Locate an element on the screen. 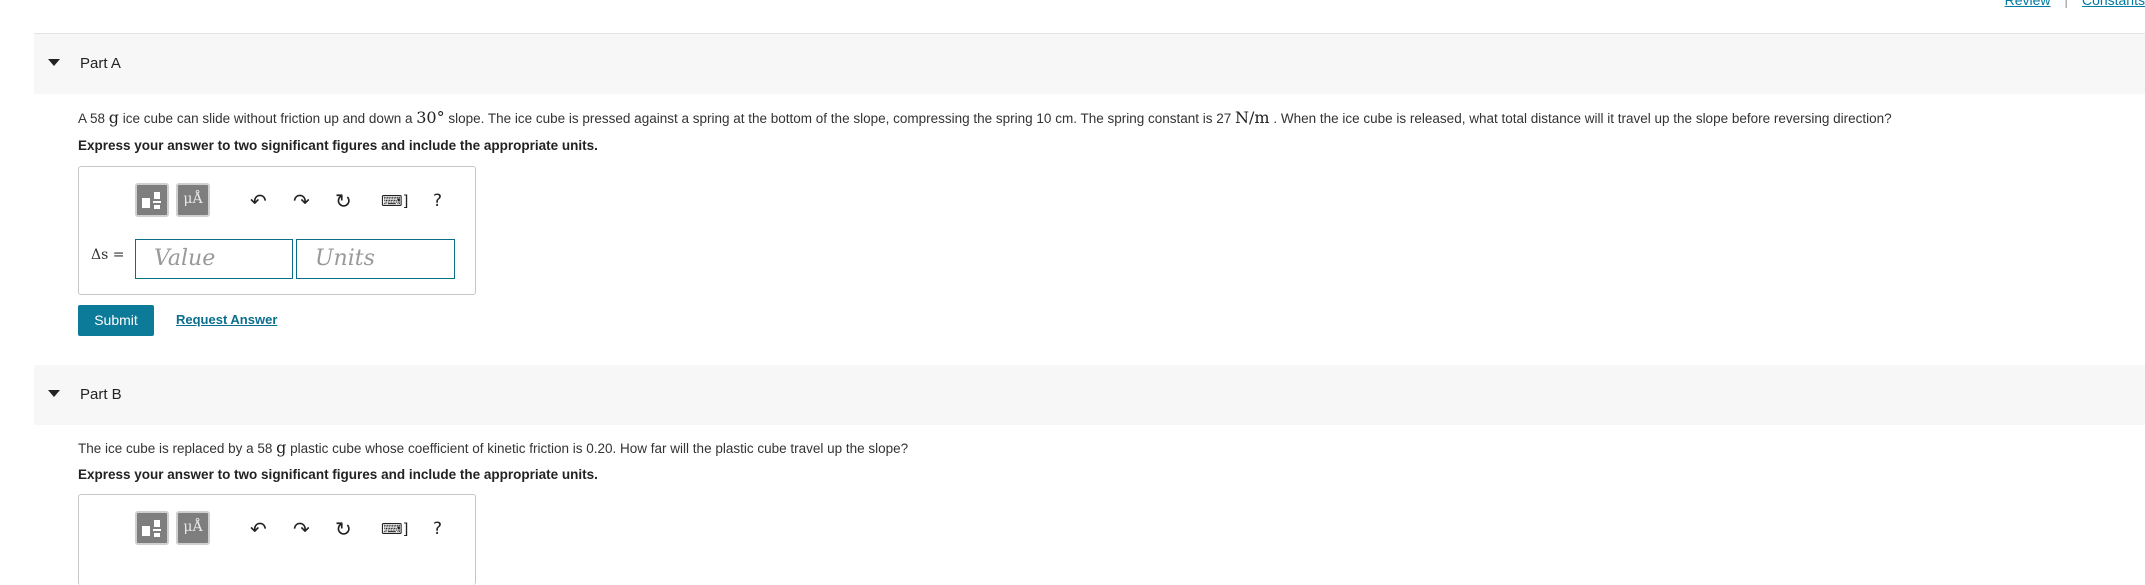 The height and width of the screenshot is (585, 2145). part-a-answer-box: μÅ ↶ ↷ ↻ ⌨] ? Δs = Value Units is located at coordinates (277, 230).